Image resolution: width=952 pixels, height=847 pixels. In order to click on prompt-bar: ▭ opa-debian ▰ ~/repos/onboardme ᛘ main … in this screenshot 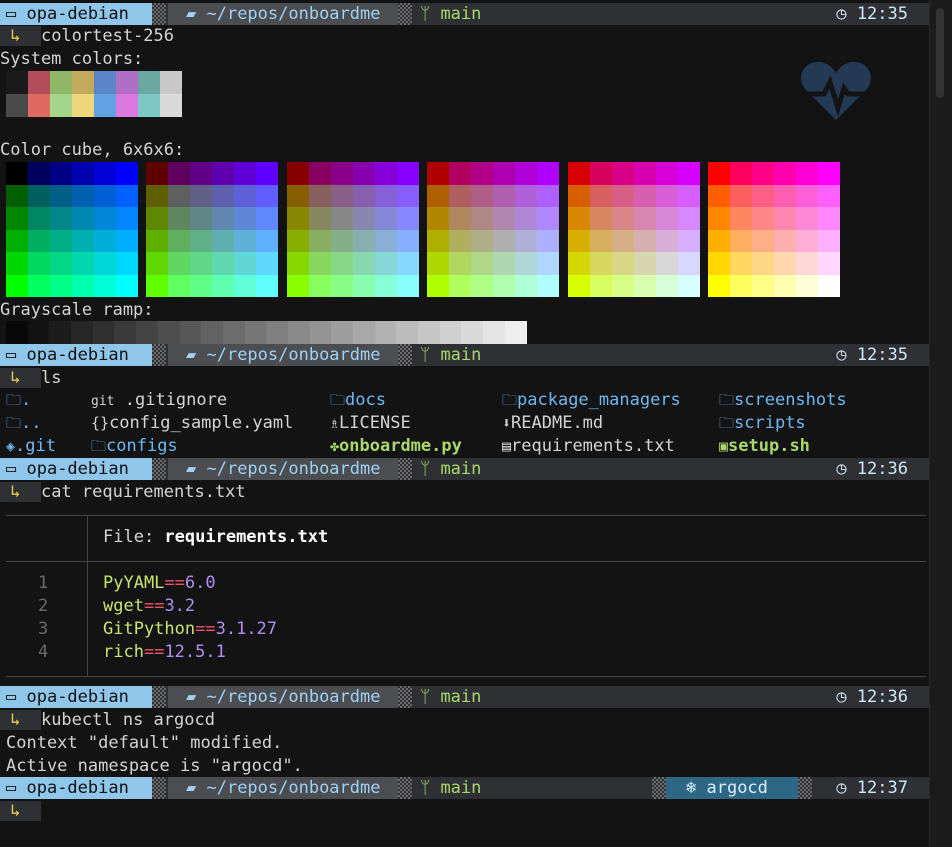, I will do `click(465, 469)`.